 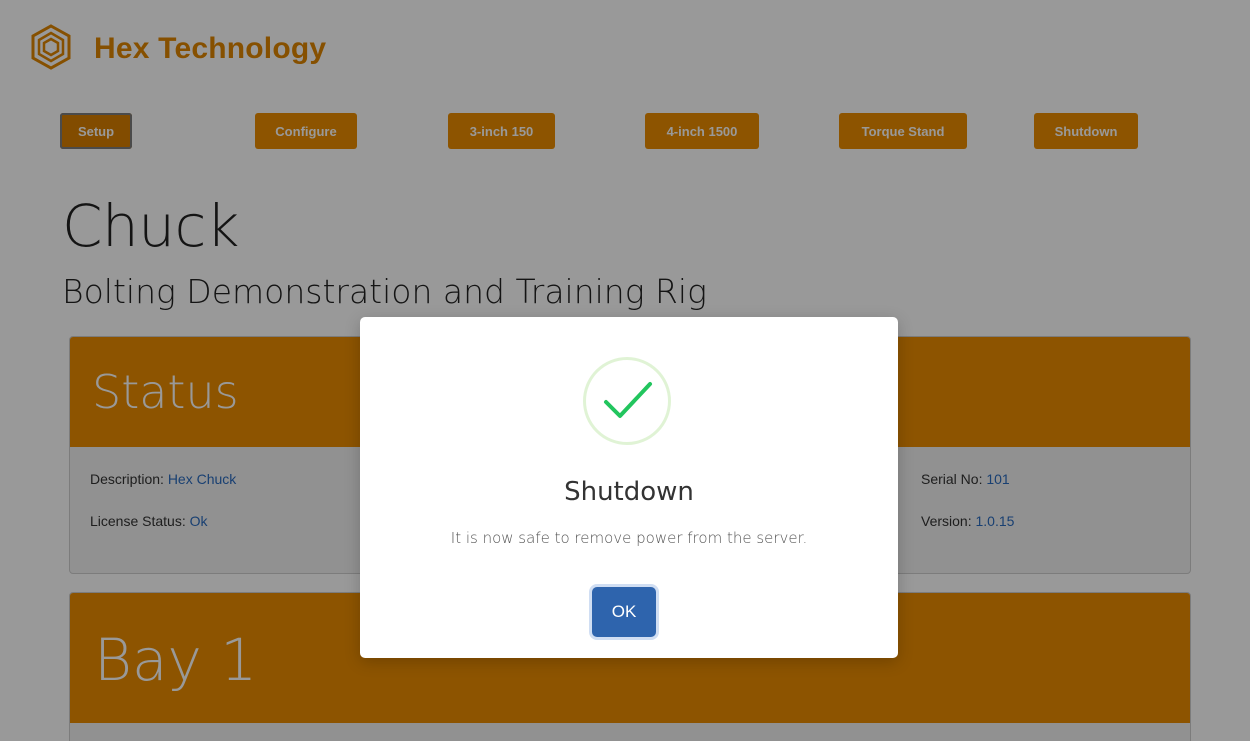 I want to click on ok-button: OK, so click(x=624, y=612).